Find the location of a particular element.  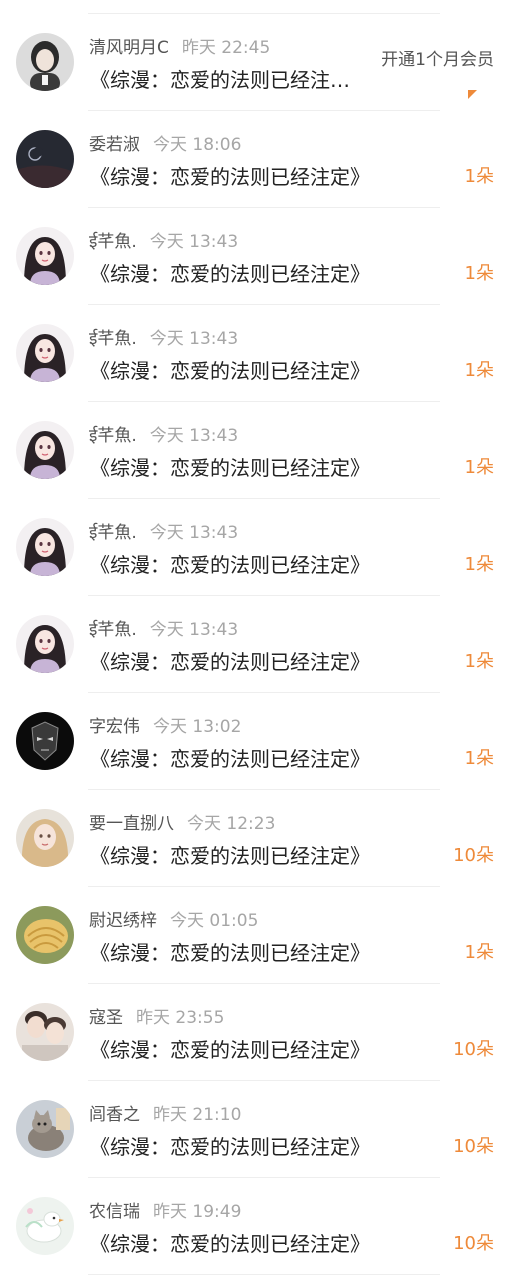

gift-record-row: 闾香之 昨天 21:10 《综漫：恋爱的法则已经注定》 10朵 is located at coordinates (255, 1129).